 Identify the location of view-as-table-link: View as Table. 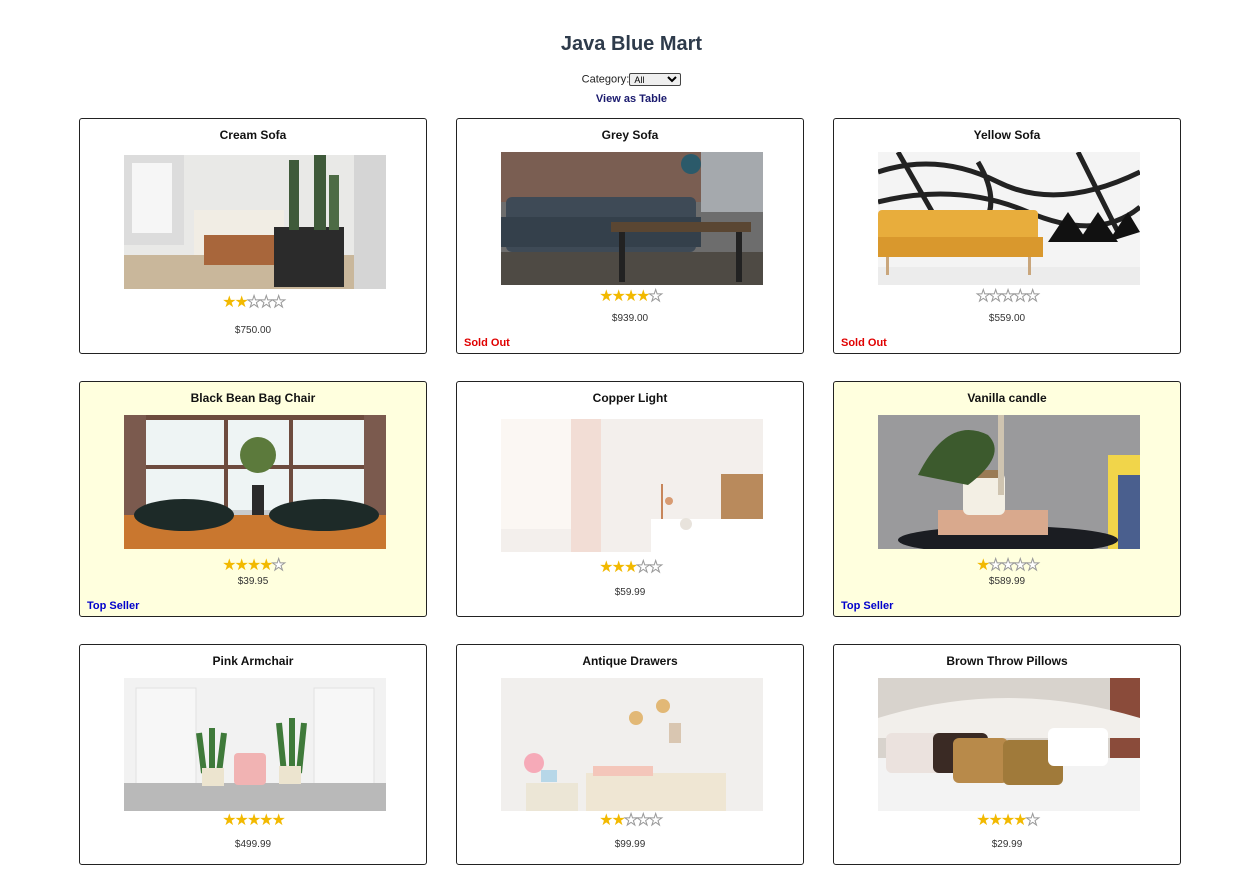
(616, 99).